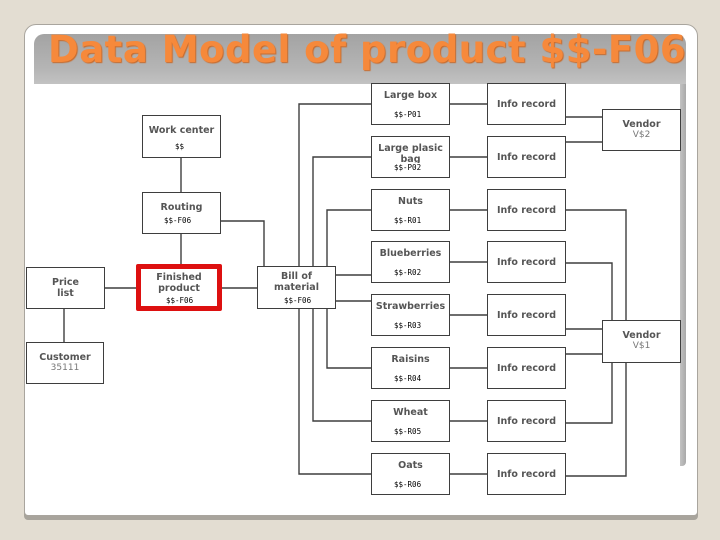 This screenshot has width=720, height=540. Describe the element at coordinates (410, 95) in the screenshot. I see `material-label: Large box` at that location.